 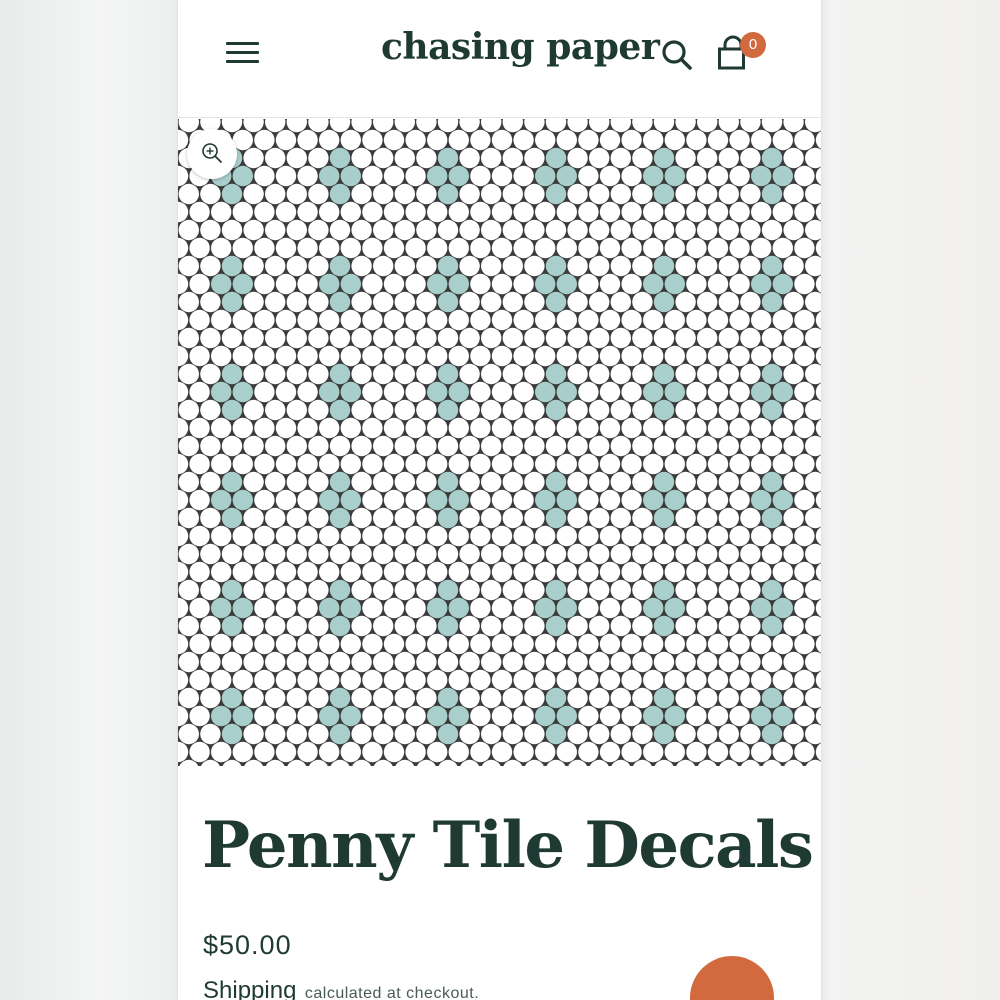 What do you see at coordinates (392, 992) in the screenshot?
I see `shipping-note: calculated at checkout.` at bounding box center [392, 992].